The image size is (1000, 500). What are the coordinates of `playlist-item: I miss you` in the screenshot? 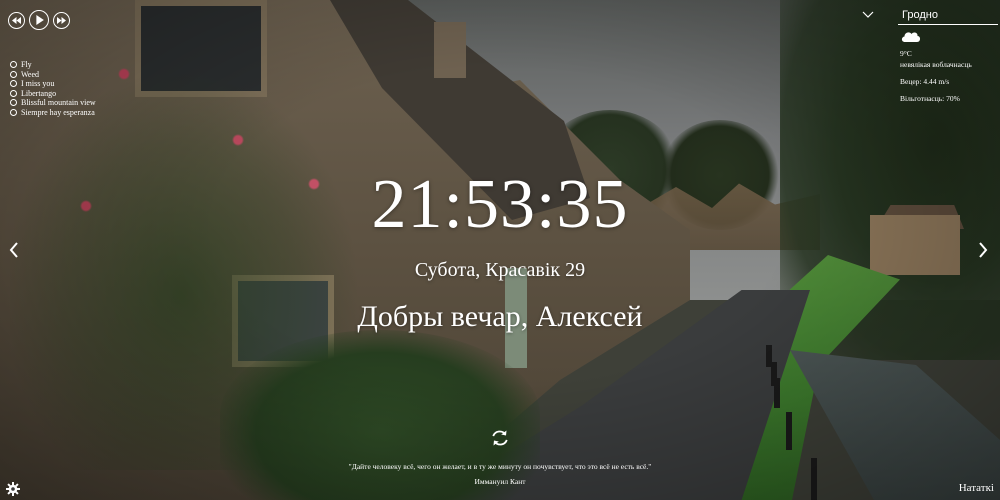 It's located at (53, 84).